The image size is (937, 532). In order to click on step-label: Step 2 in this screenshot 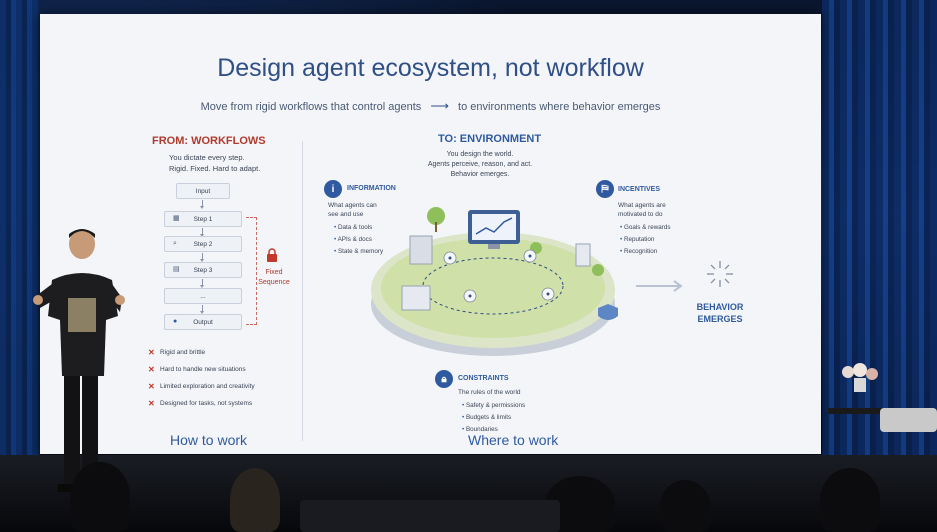, I will do `click(203, 244)`.